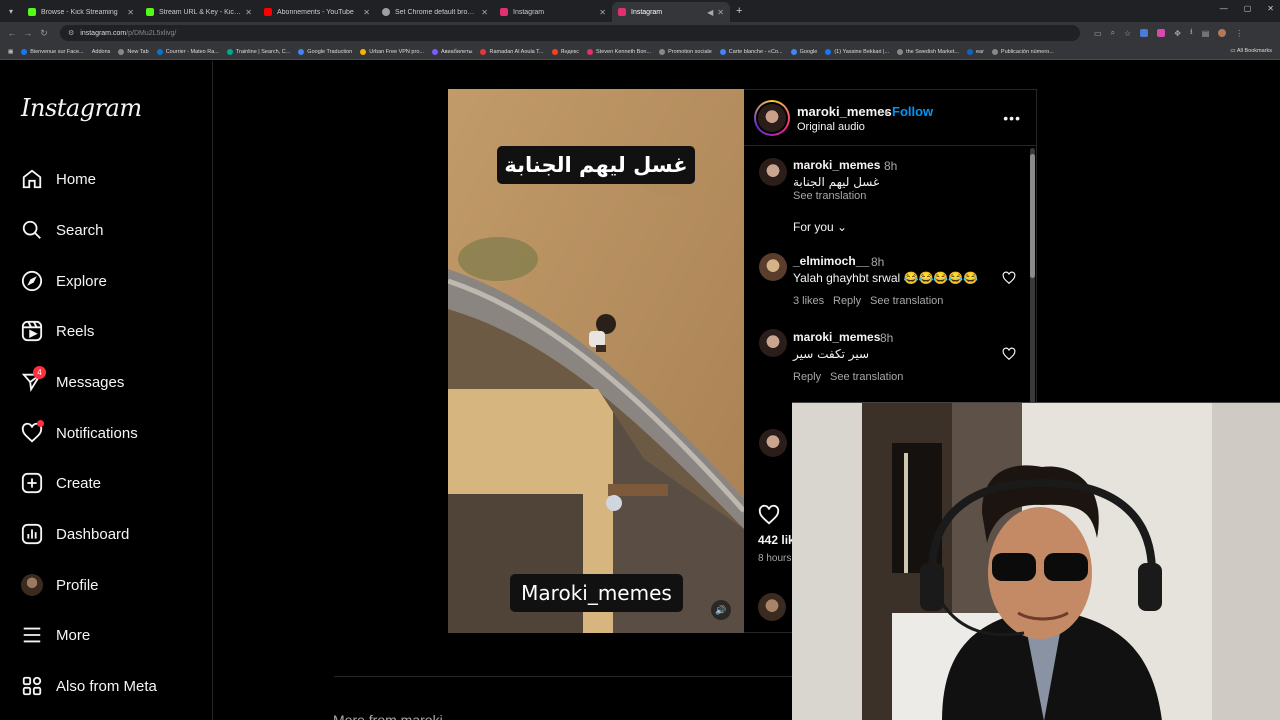 This screenshot has height=720, width=1280. What do you see at coordinates (553, 12) in the screenshot?
I see `browser-tab: Instagram ✕` at bounding box center [553, 12].